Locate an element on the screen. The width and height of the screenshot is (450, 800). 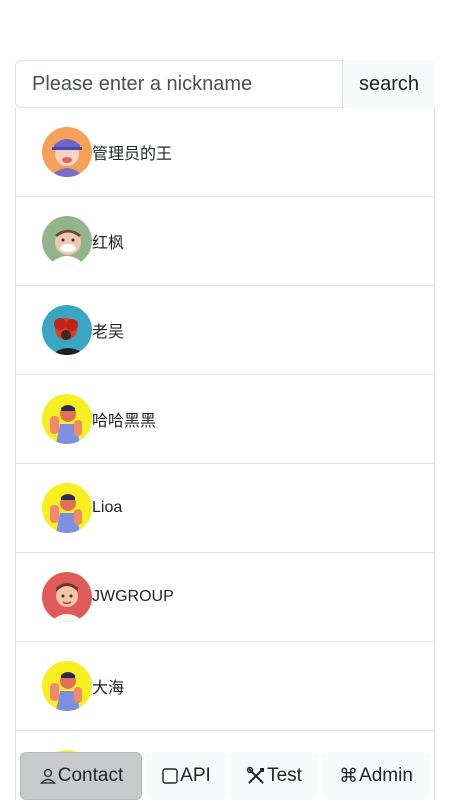
contact-item: 哈哈黑黑 is located at coordinates (225, 419).